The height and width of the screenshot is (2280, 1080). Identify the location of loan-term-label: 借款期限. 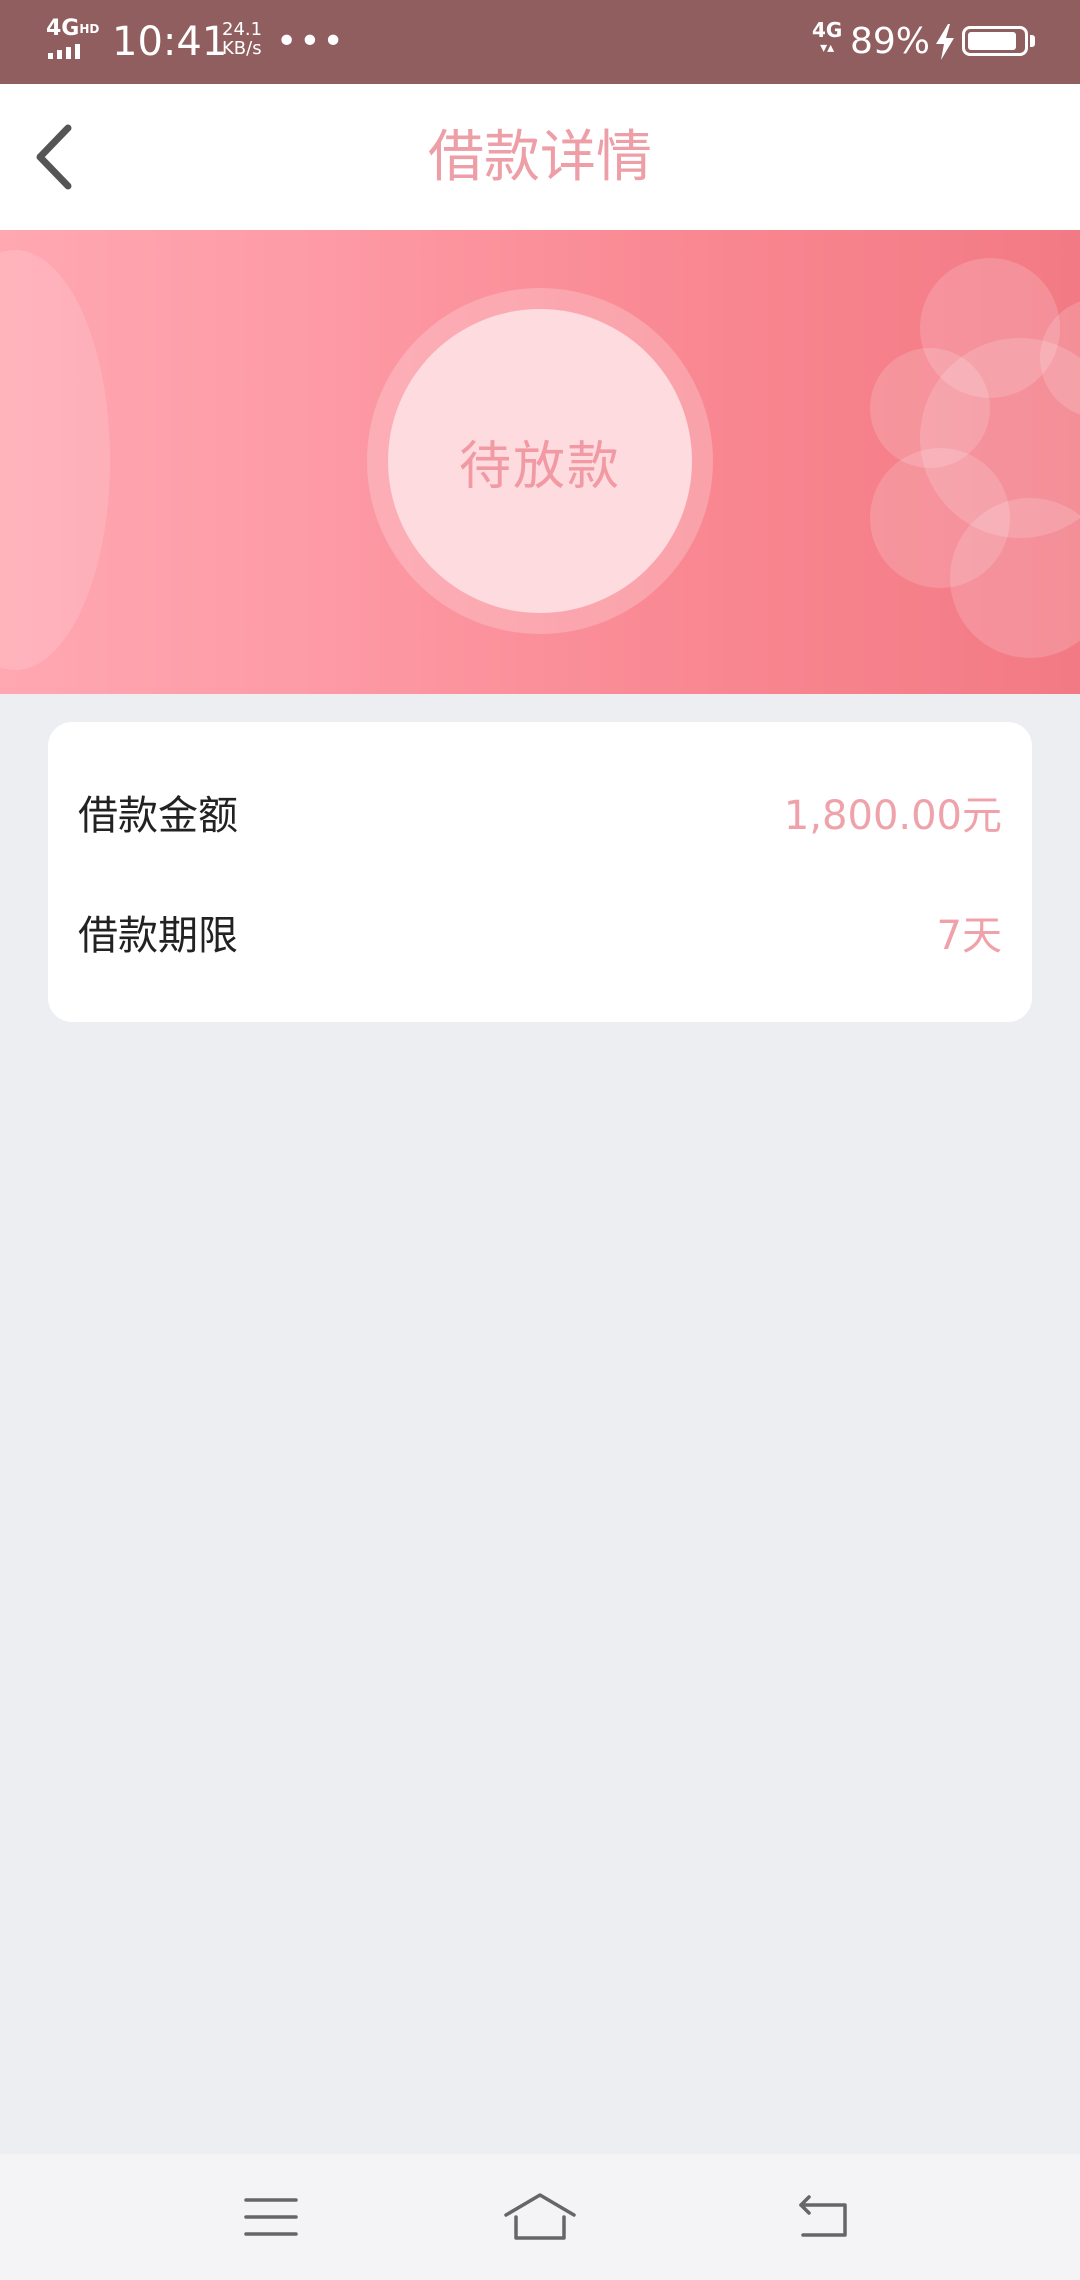
(158, 936).